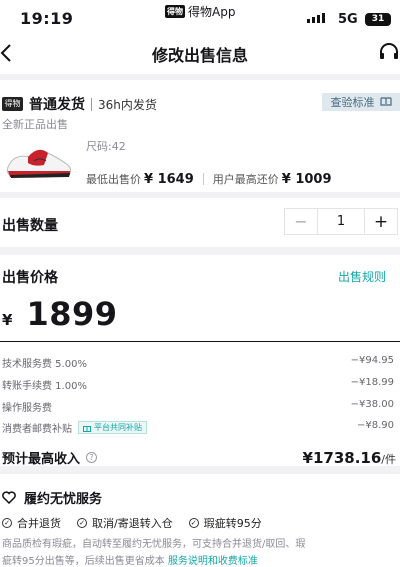 This screenshot has height=567, width=400. I want to click on market-prices: 最低出售价 ¥ 1649 用户最高还价 ¥ 1009, so click(209, 179).